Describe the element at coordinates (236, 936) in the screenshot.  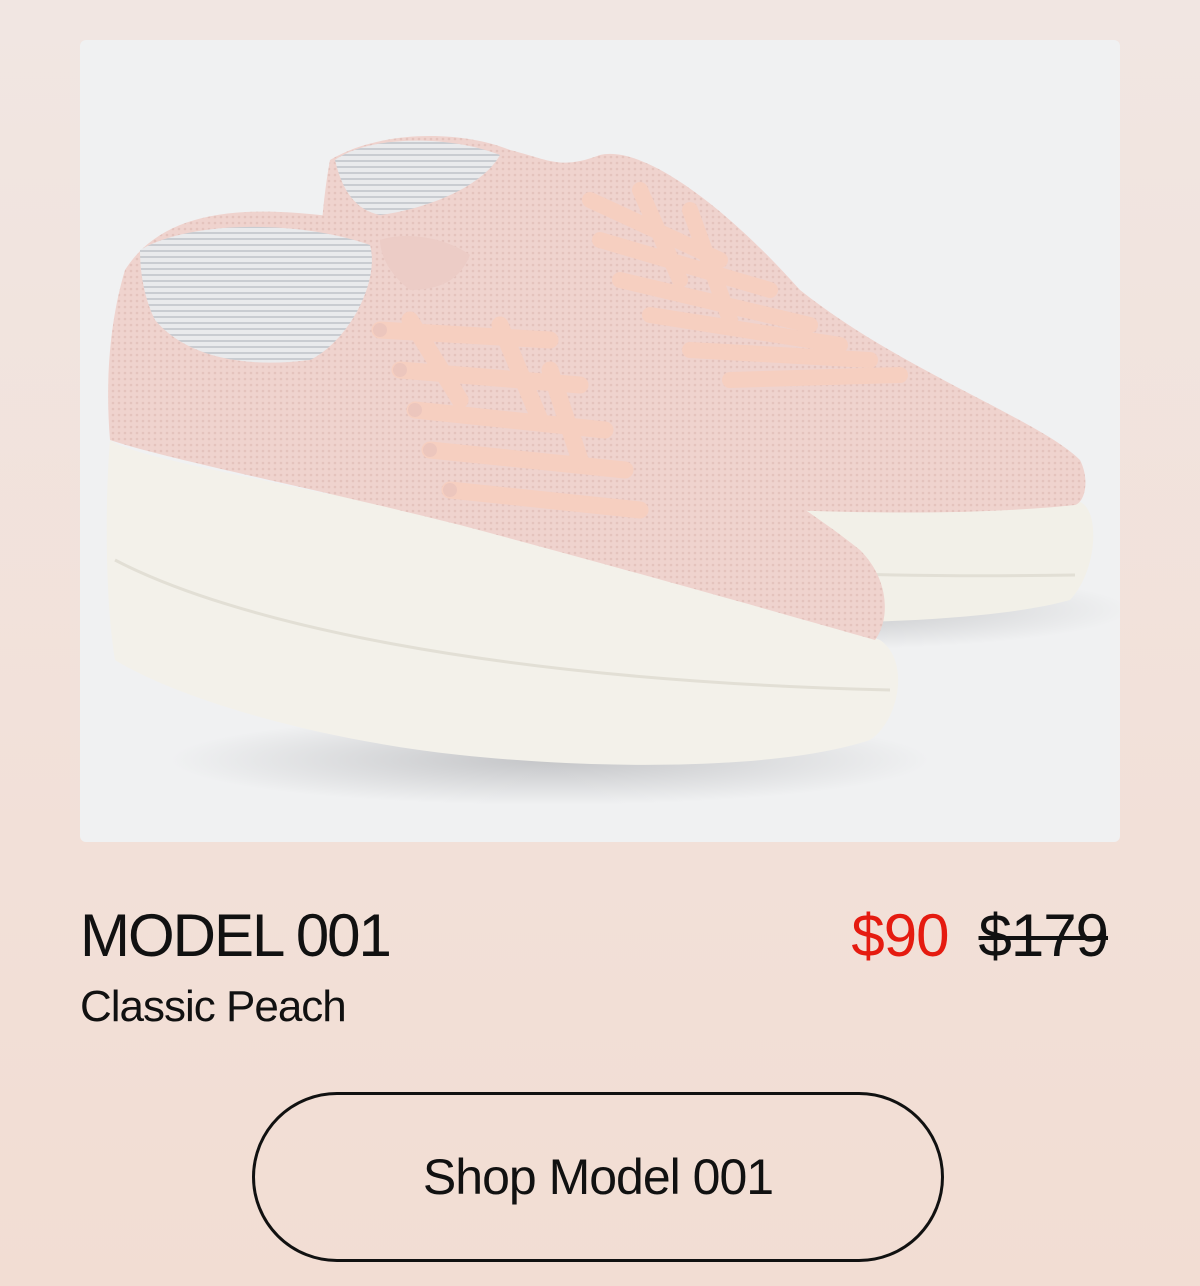
I see `product-name: MODEL 001` at that location.